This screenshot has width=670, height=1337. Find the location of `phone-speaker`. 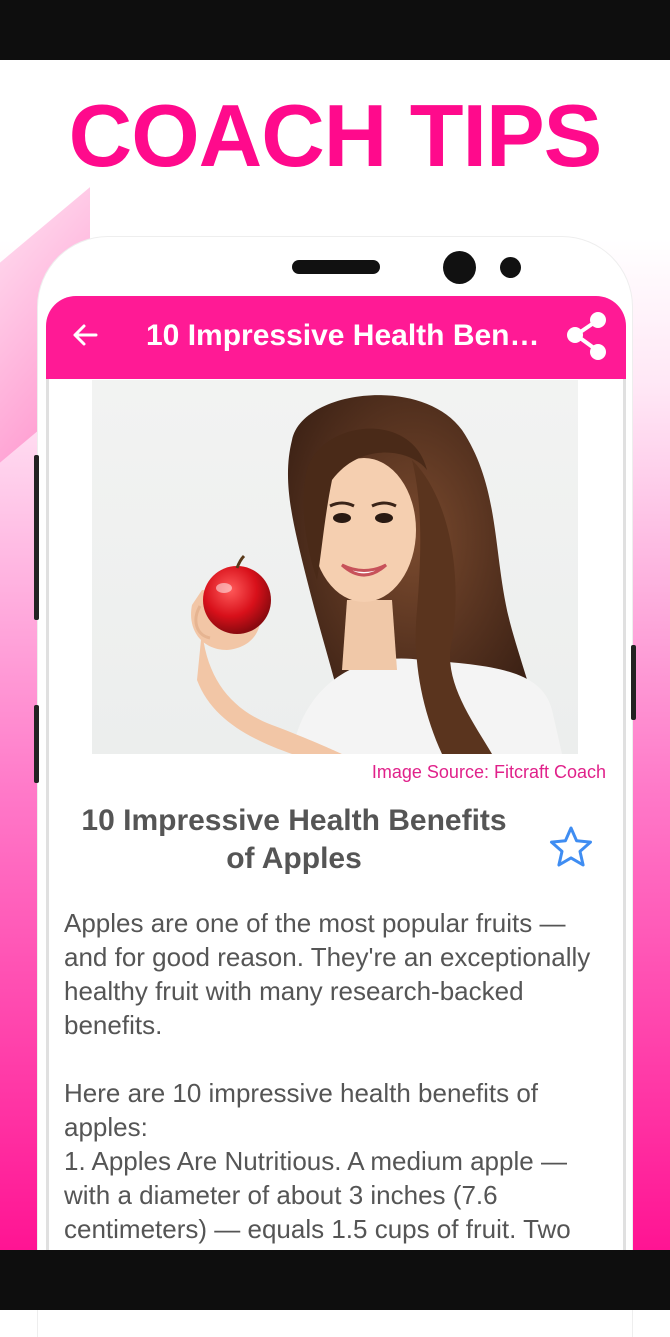

phone-speaker is located at coordinates (336, 267).